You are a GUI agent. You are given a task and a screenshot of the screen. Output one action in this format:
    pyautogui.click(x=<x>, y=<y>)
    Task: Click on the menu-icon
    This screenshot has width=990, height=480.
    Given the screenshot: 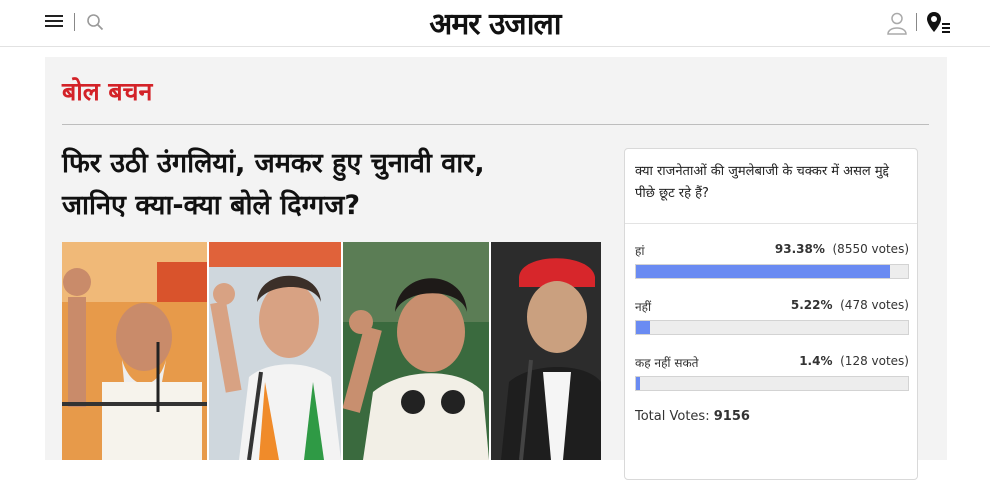 What is the action you would take?
    pyautogui.click(x=54, y=22)
    